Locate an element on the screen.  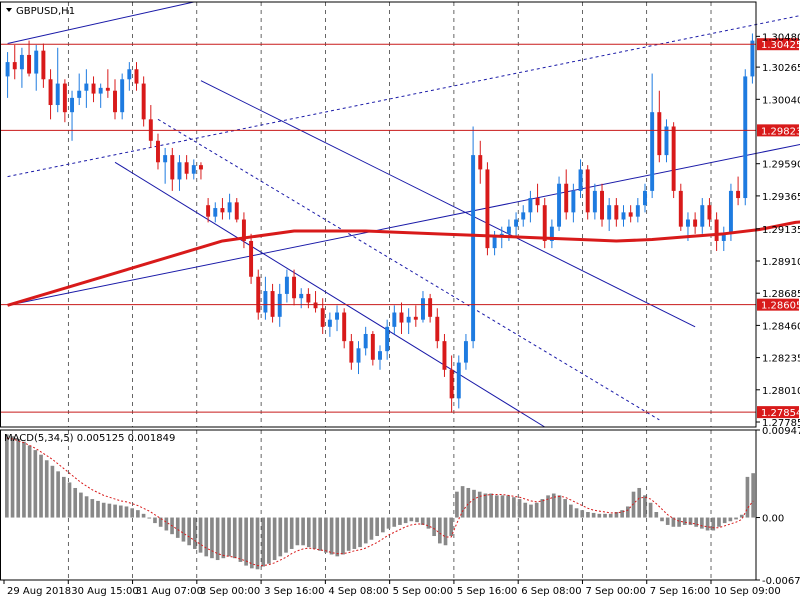
time-label: 4 Sep 08:00 is located at coordinates (358, 591).